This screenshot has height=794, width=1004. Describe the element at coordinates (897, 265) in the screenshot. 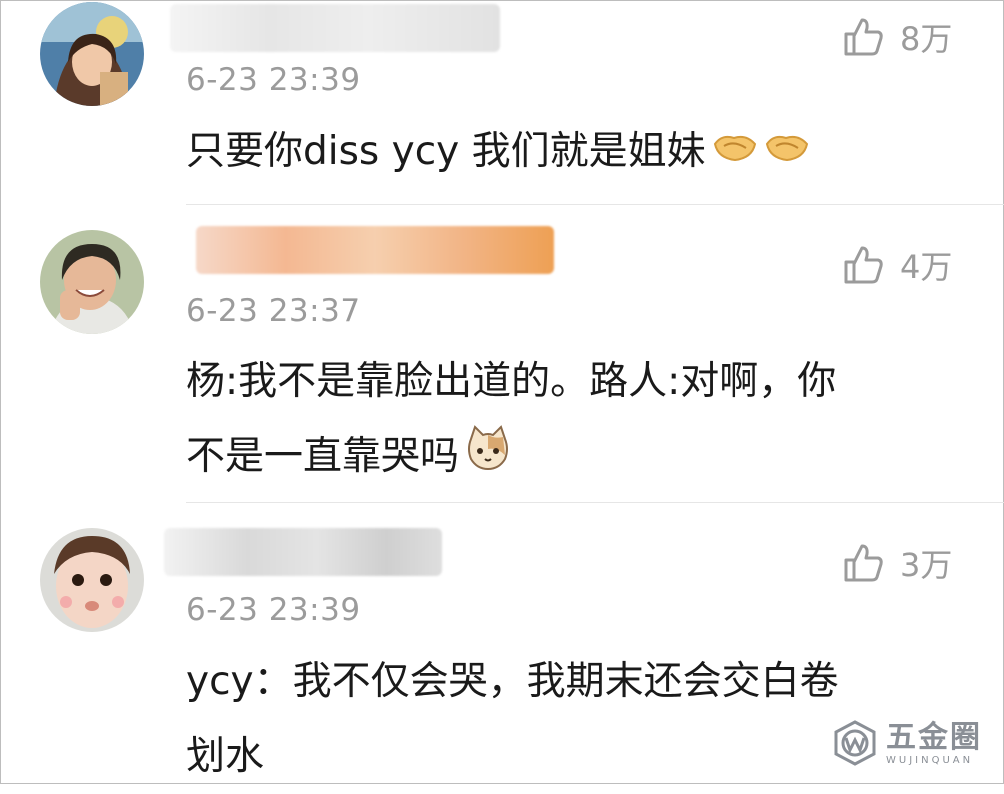

I see `like-button: 4万` at that location.